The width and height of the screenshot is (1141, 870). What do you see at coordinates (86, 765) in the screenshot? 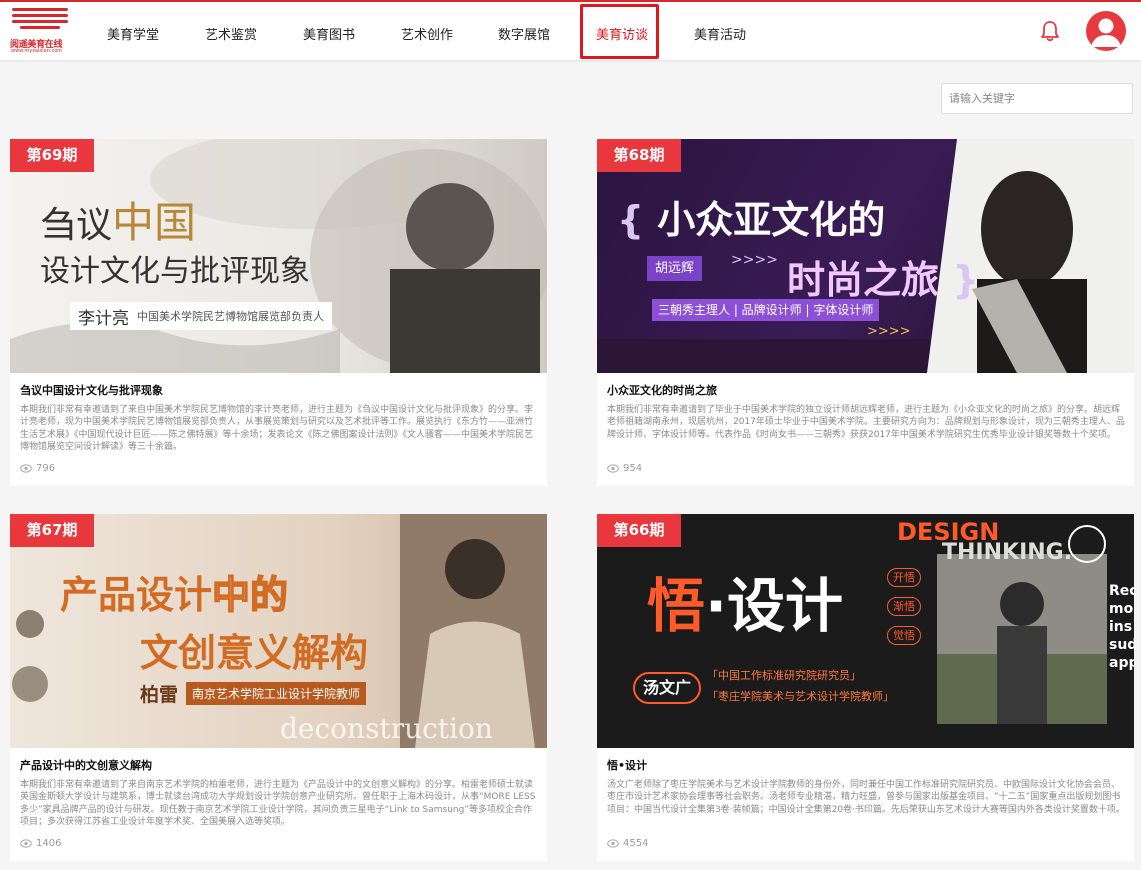
I see `card-title: 产品设计中的文创意义解构` at bounding box center [86, 765].